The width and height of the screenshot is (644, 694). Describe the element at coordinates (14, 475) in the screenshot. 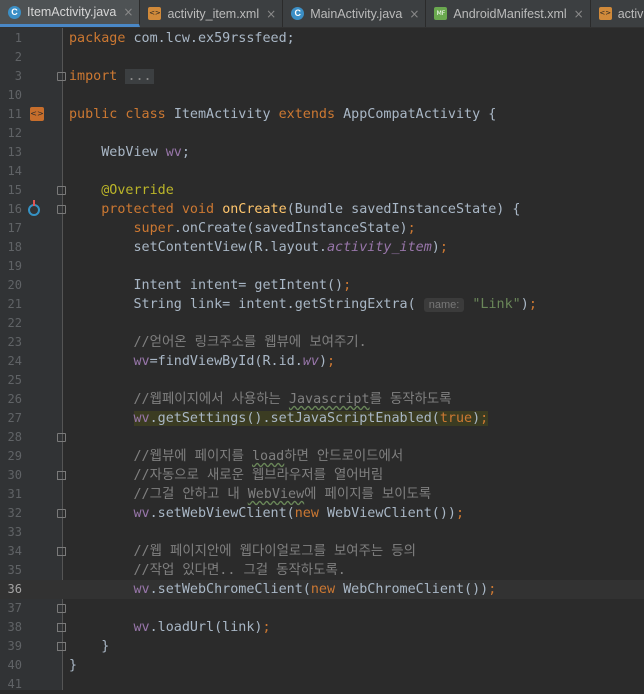

I see `line-number: 30` at that location.